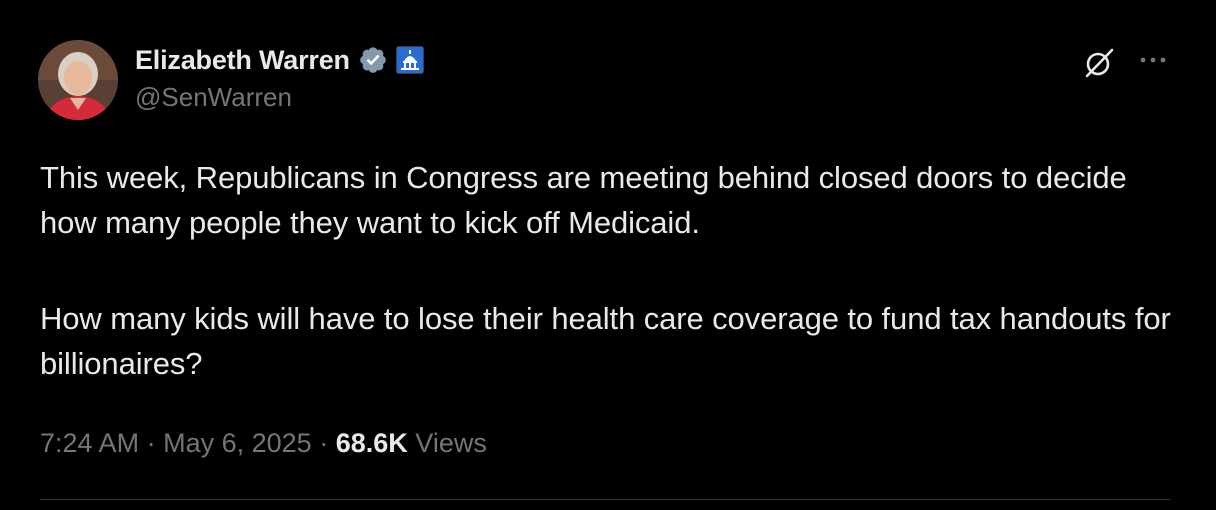 Image resolution: width=1216 pixels, height=510 pixels. I want to click on author-name-row: Elizabeth Warren, so click(279, 60).